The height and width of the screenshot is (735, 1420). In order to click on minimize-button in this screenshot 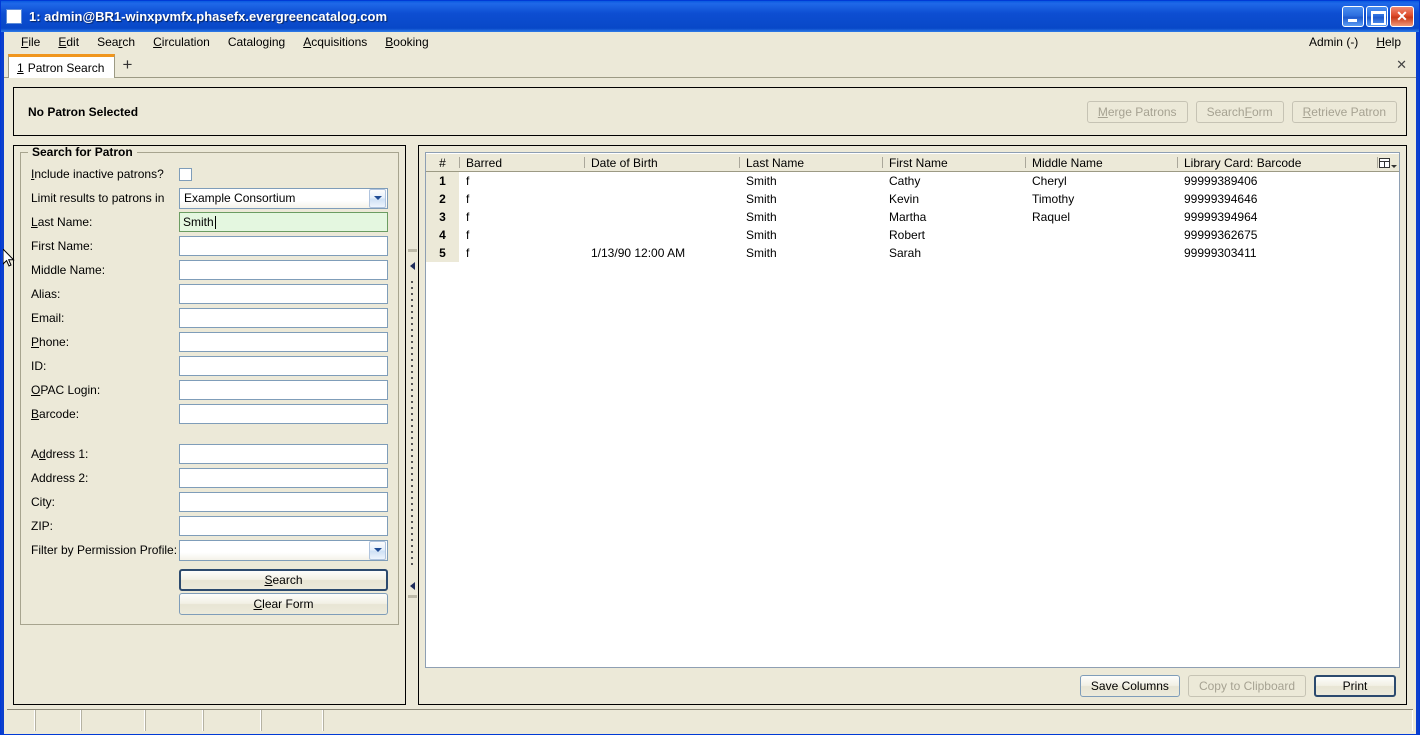, I will do `click(1353, 16)`.